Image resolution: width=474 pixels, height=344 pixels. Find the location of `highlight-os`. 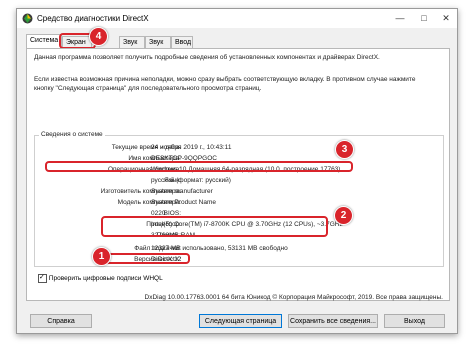

highlight-os is located at coordinates (199, 166).